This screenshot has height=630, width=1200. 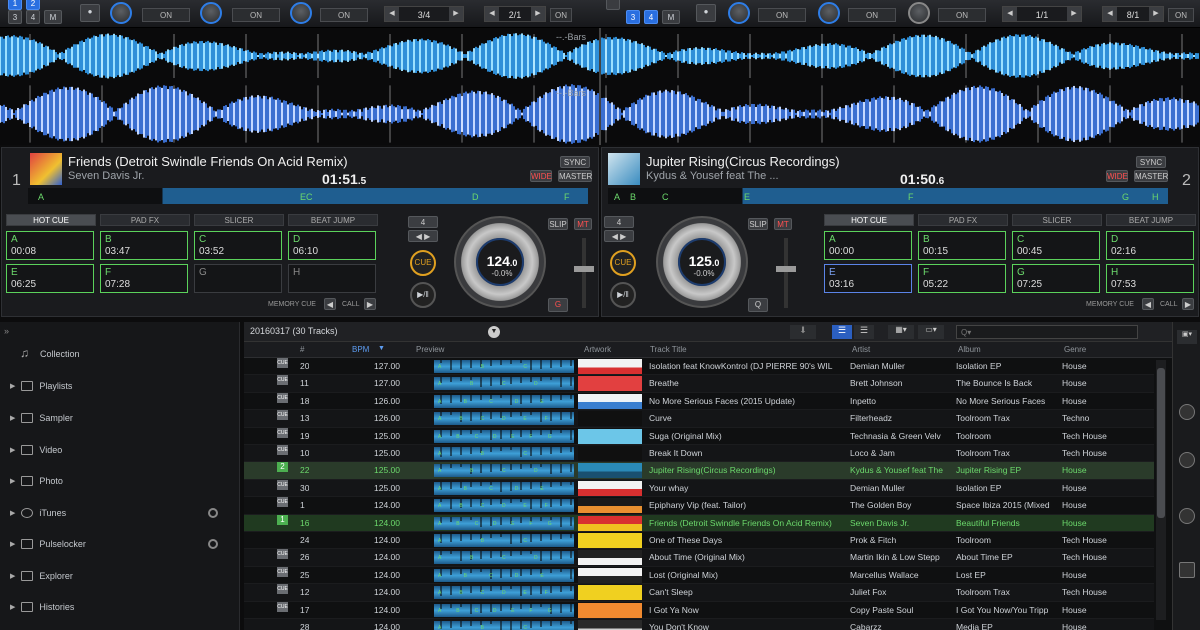 What do you see at coordinates (963, 220) in the screenshot?
I see `tab-pad-fx: PAD FX` at bounding box center [963, 220].